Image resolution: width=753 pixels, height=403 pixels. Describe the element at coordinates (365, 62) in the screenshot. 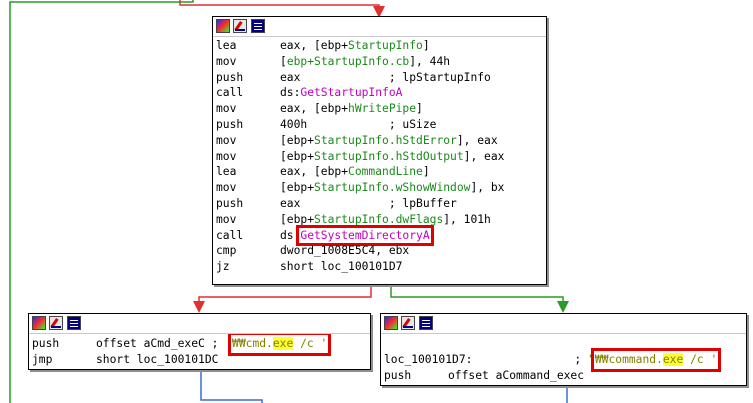

I see `instruction-operands: [ebp+StartupInfo.cb], 44h` at that location.